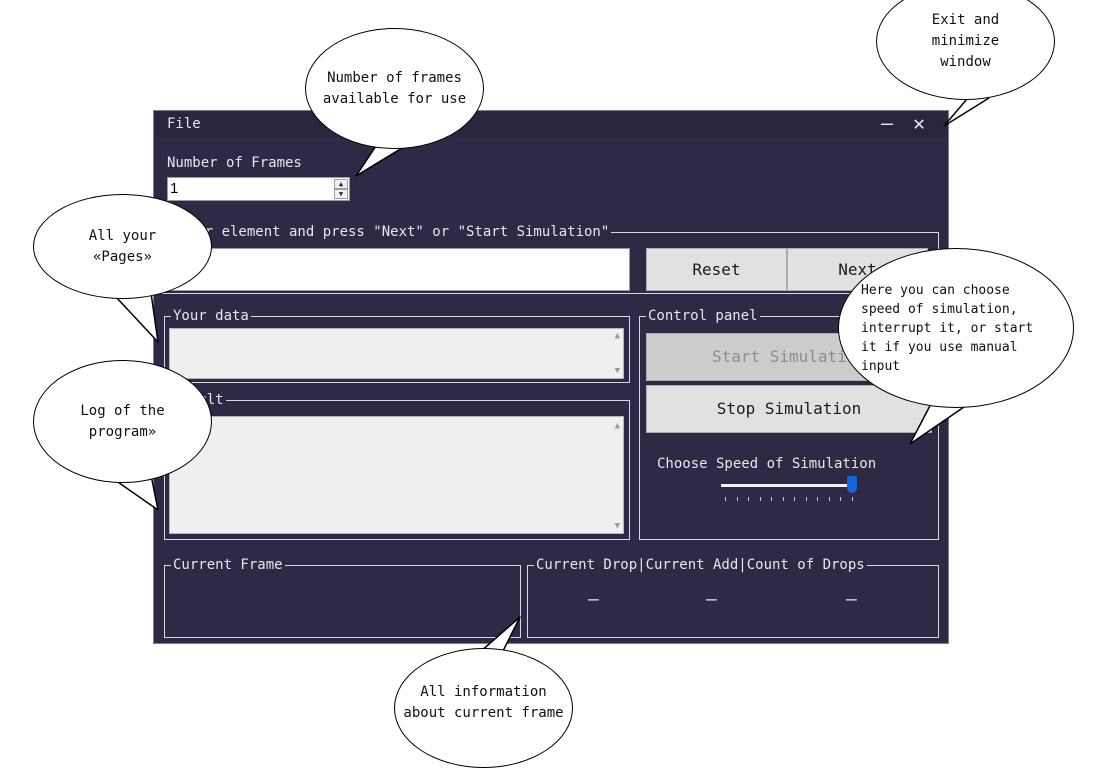 The height and width of the screenshot is (768, 1104). Describe the element at coordinates (703, 316) in the screenshot. I see `control-panel-legend: Control panel` at that location.